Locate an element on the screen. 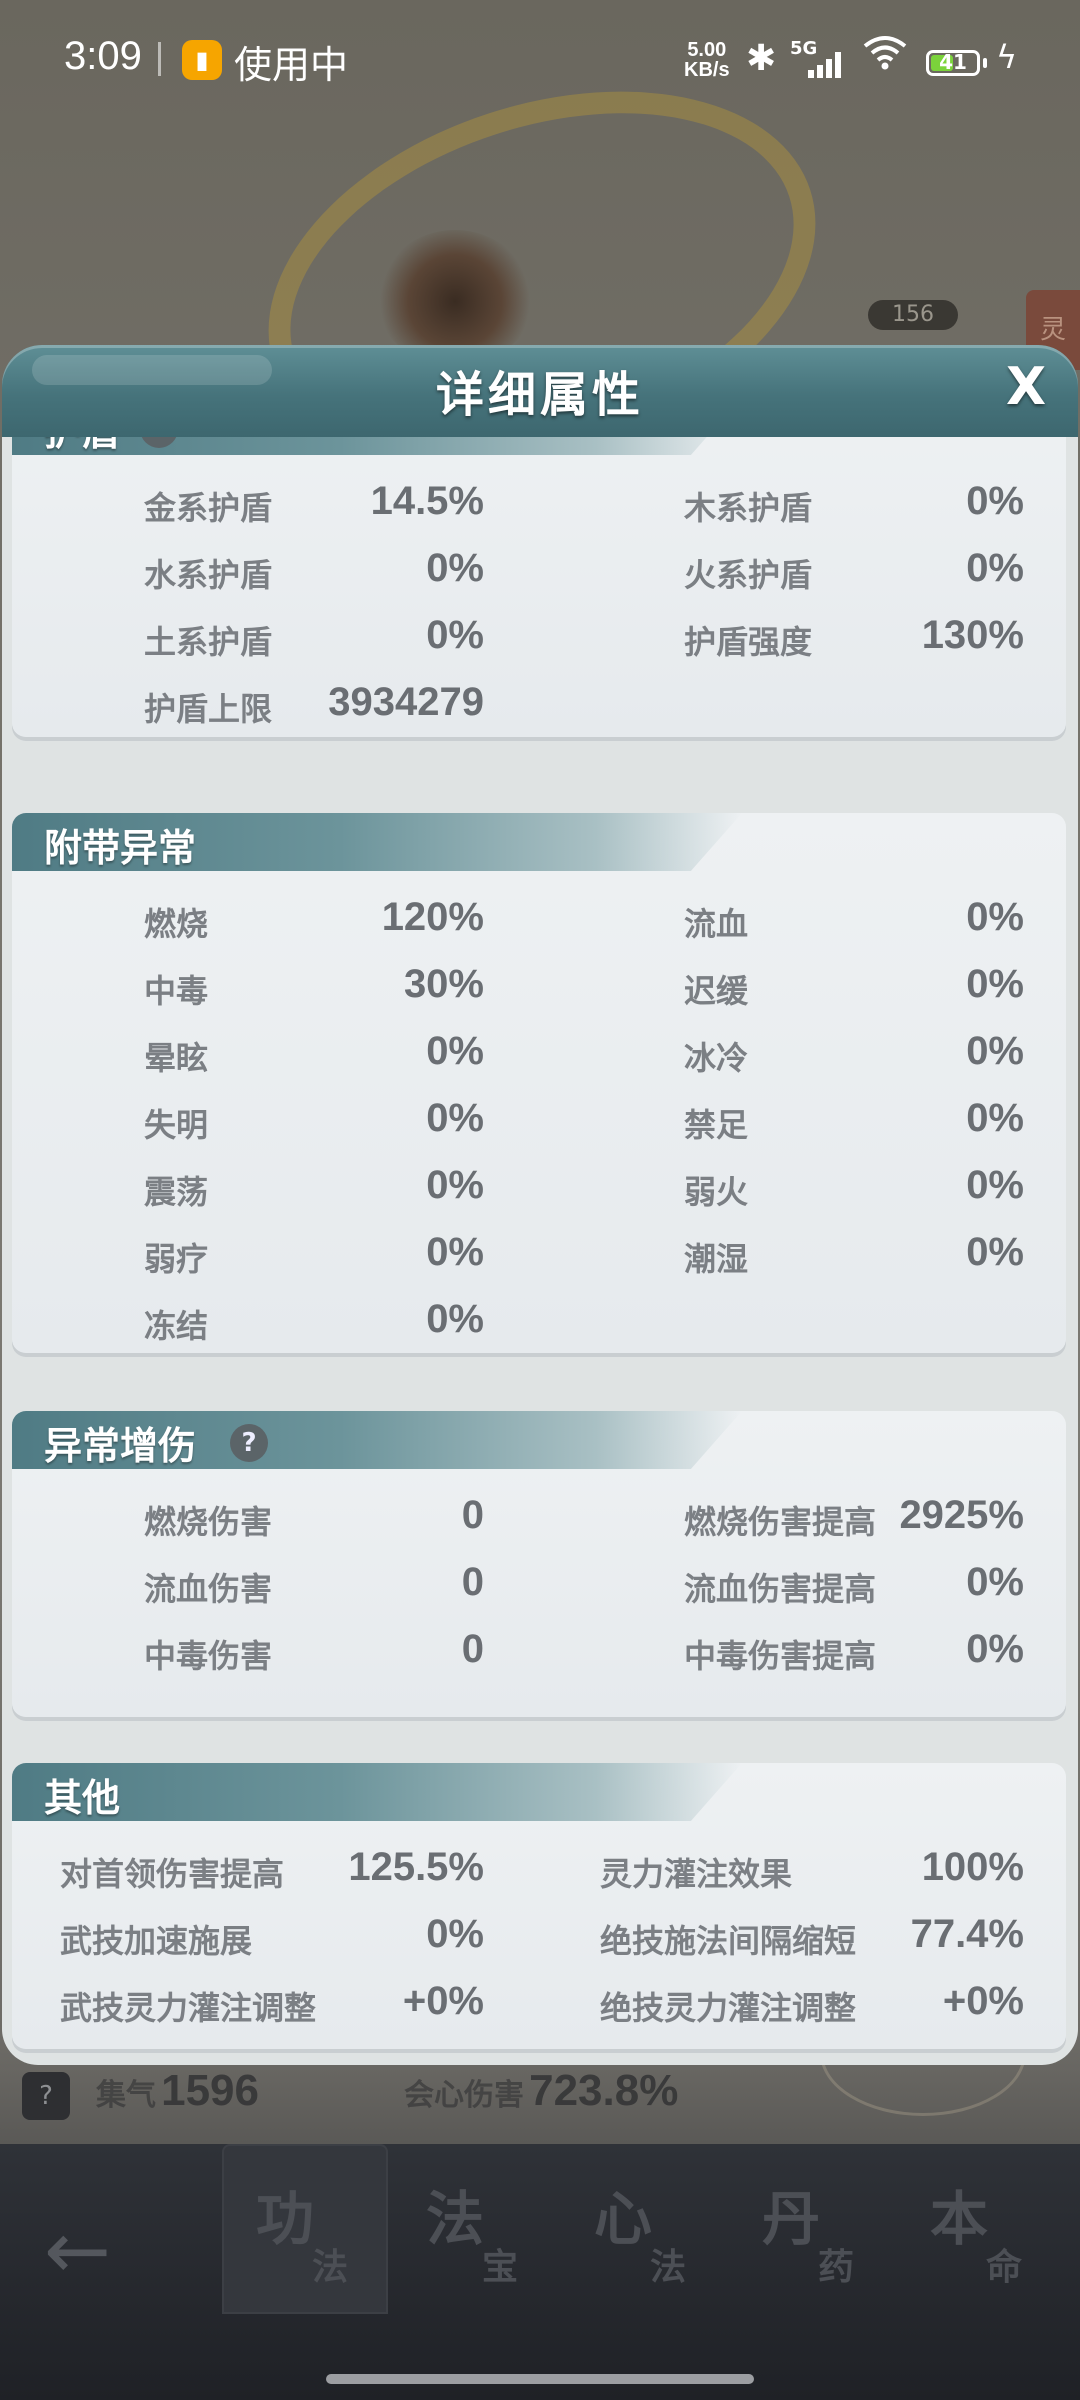 Image resolution: width=1080 pixels, height=2400 pixels. stat-row: 弱疗 0% is located at coordinates (314, 1252).